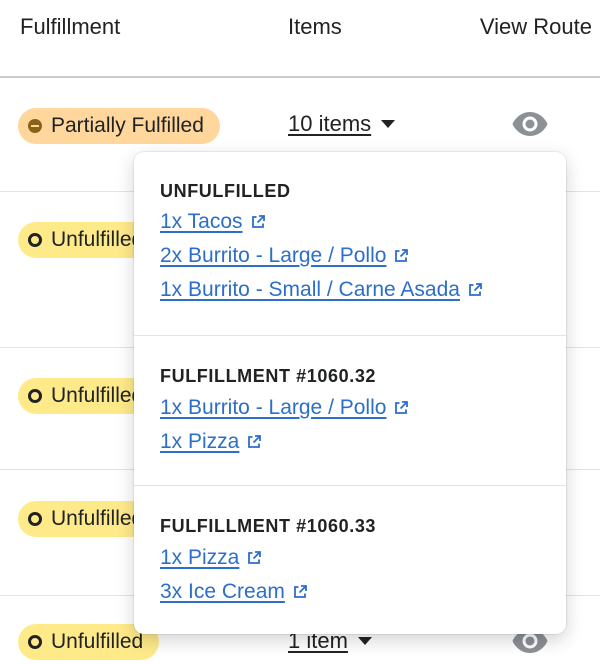 The width and height of the screenshot is (600, 664). What do you see at coordinates (222, 591) in the screenshot?
I see `line-item-label: 3x Ice Cream` at bounding box center [222, 591].